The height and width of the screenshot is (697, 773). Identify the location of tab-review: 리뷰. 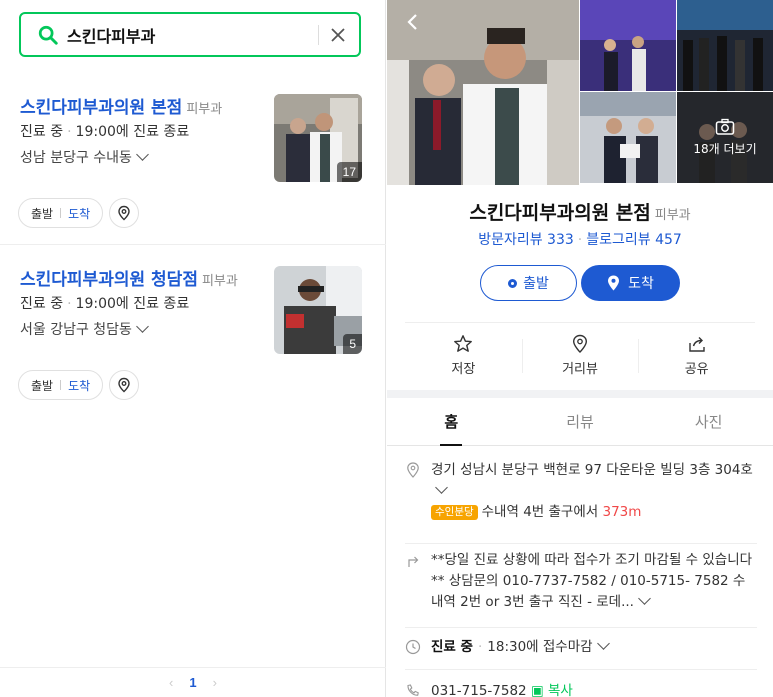
(580, 421).